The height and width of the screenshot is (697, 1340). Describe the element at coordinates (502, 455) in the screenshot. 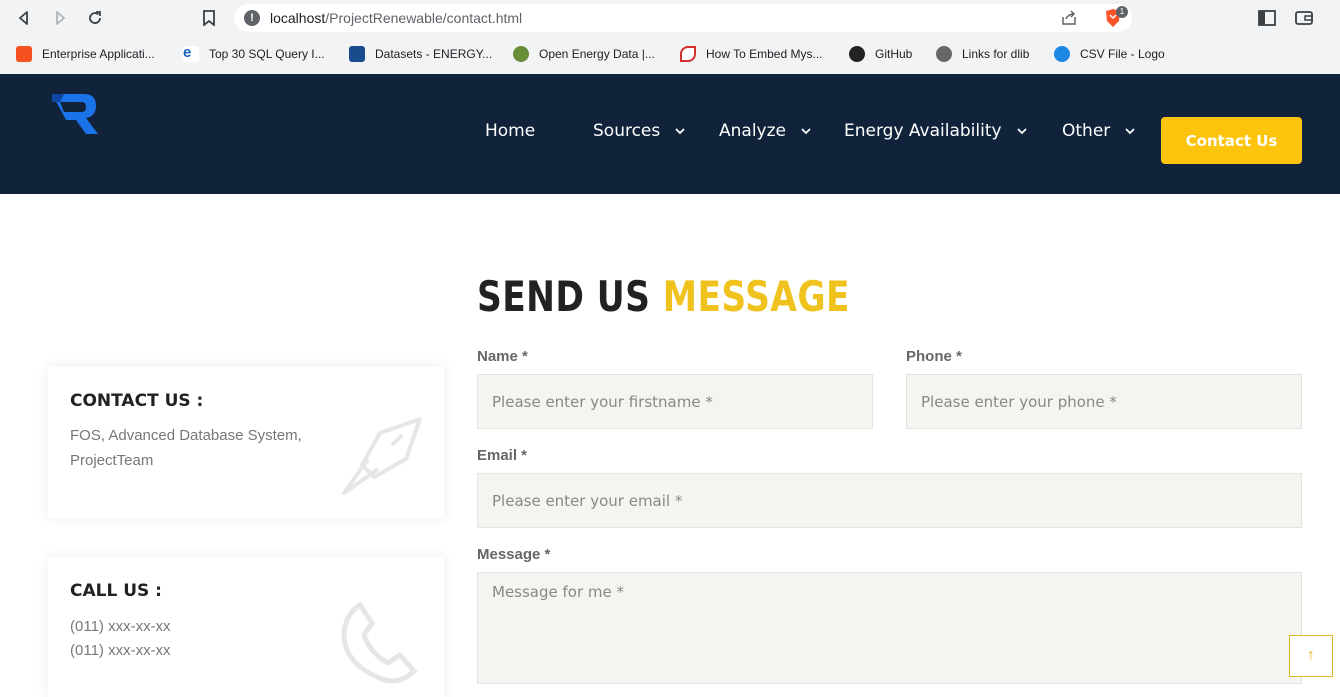

I see `email-label: Email *` at that location.